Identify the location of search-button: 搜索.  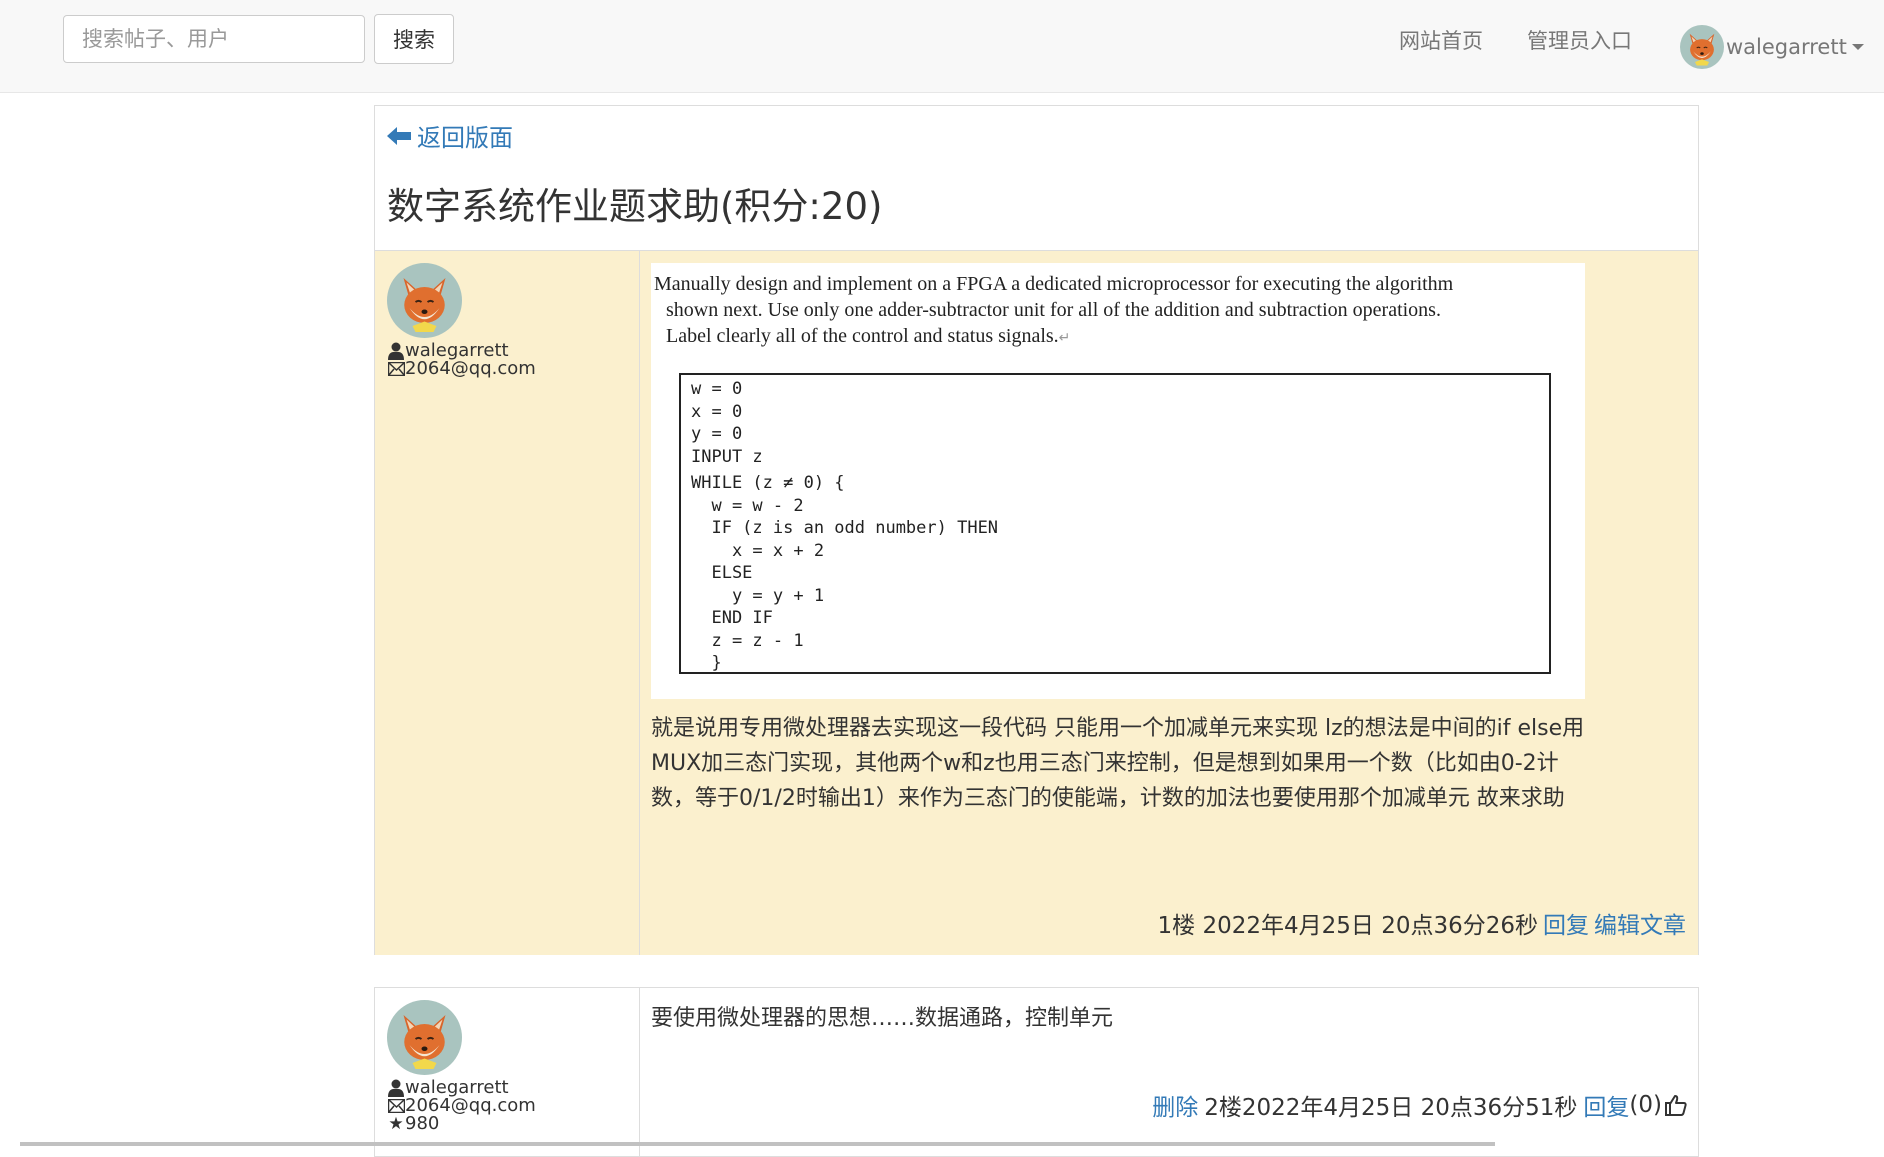
(414, 39).